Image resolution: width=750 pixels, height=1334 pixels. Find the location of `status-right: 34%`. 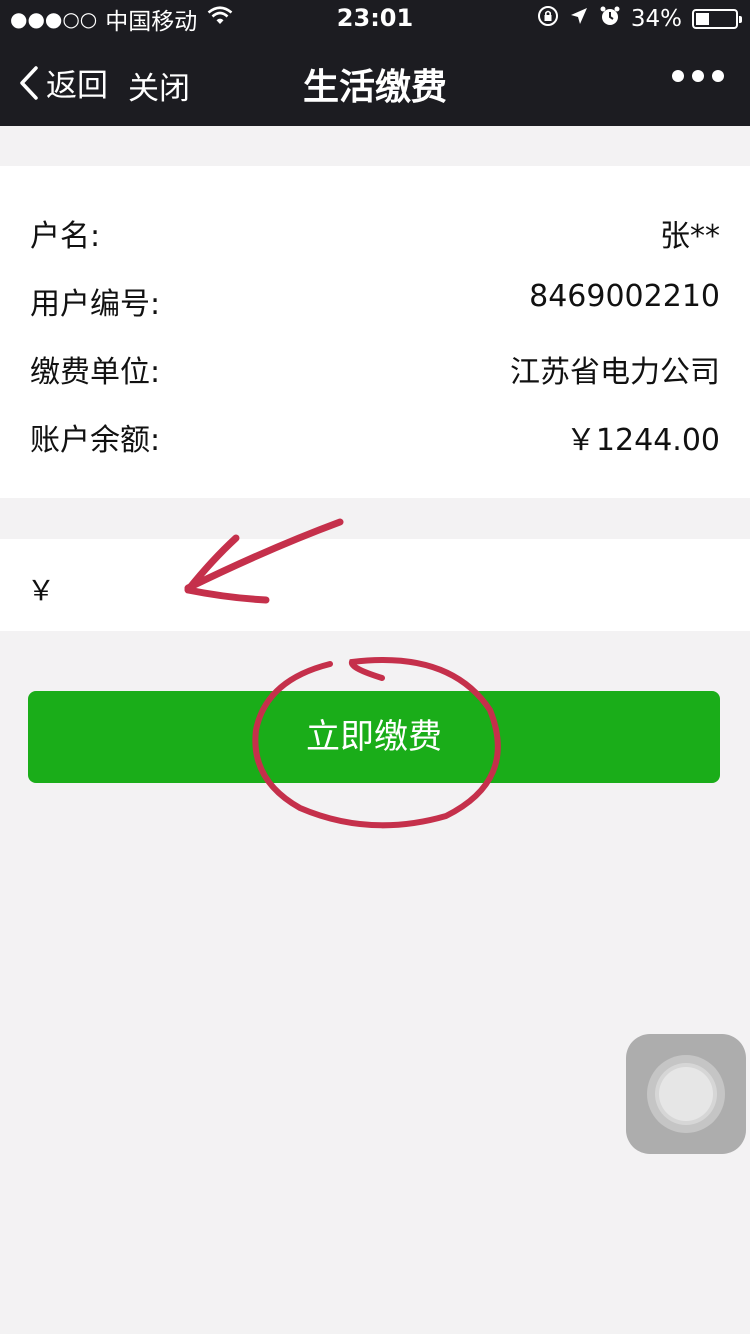

status-right: 34% is located at coordinates (639, 19).